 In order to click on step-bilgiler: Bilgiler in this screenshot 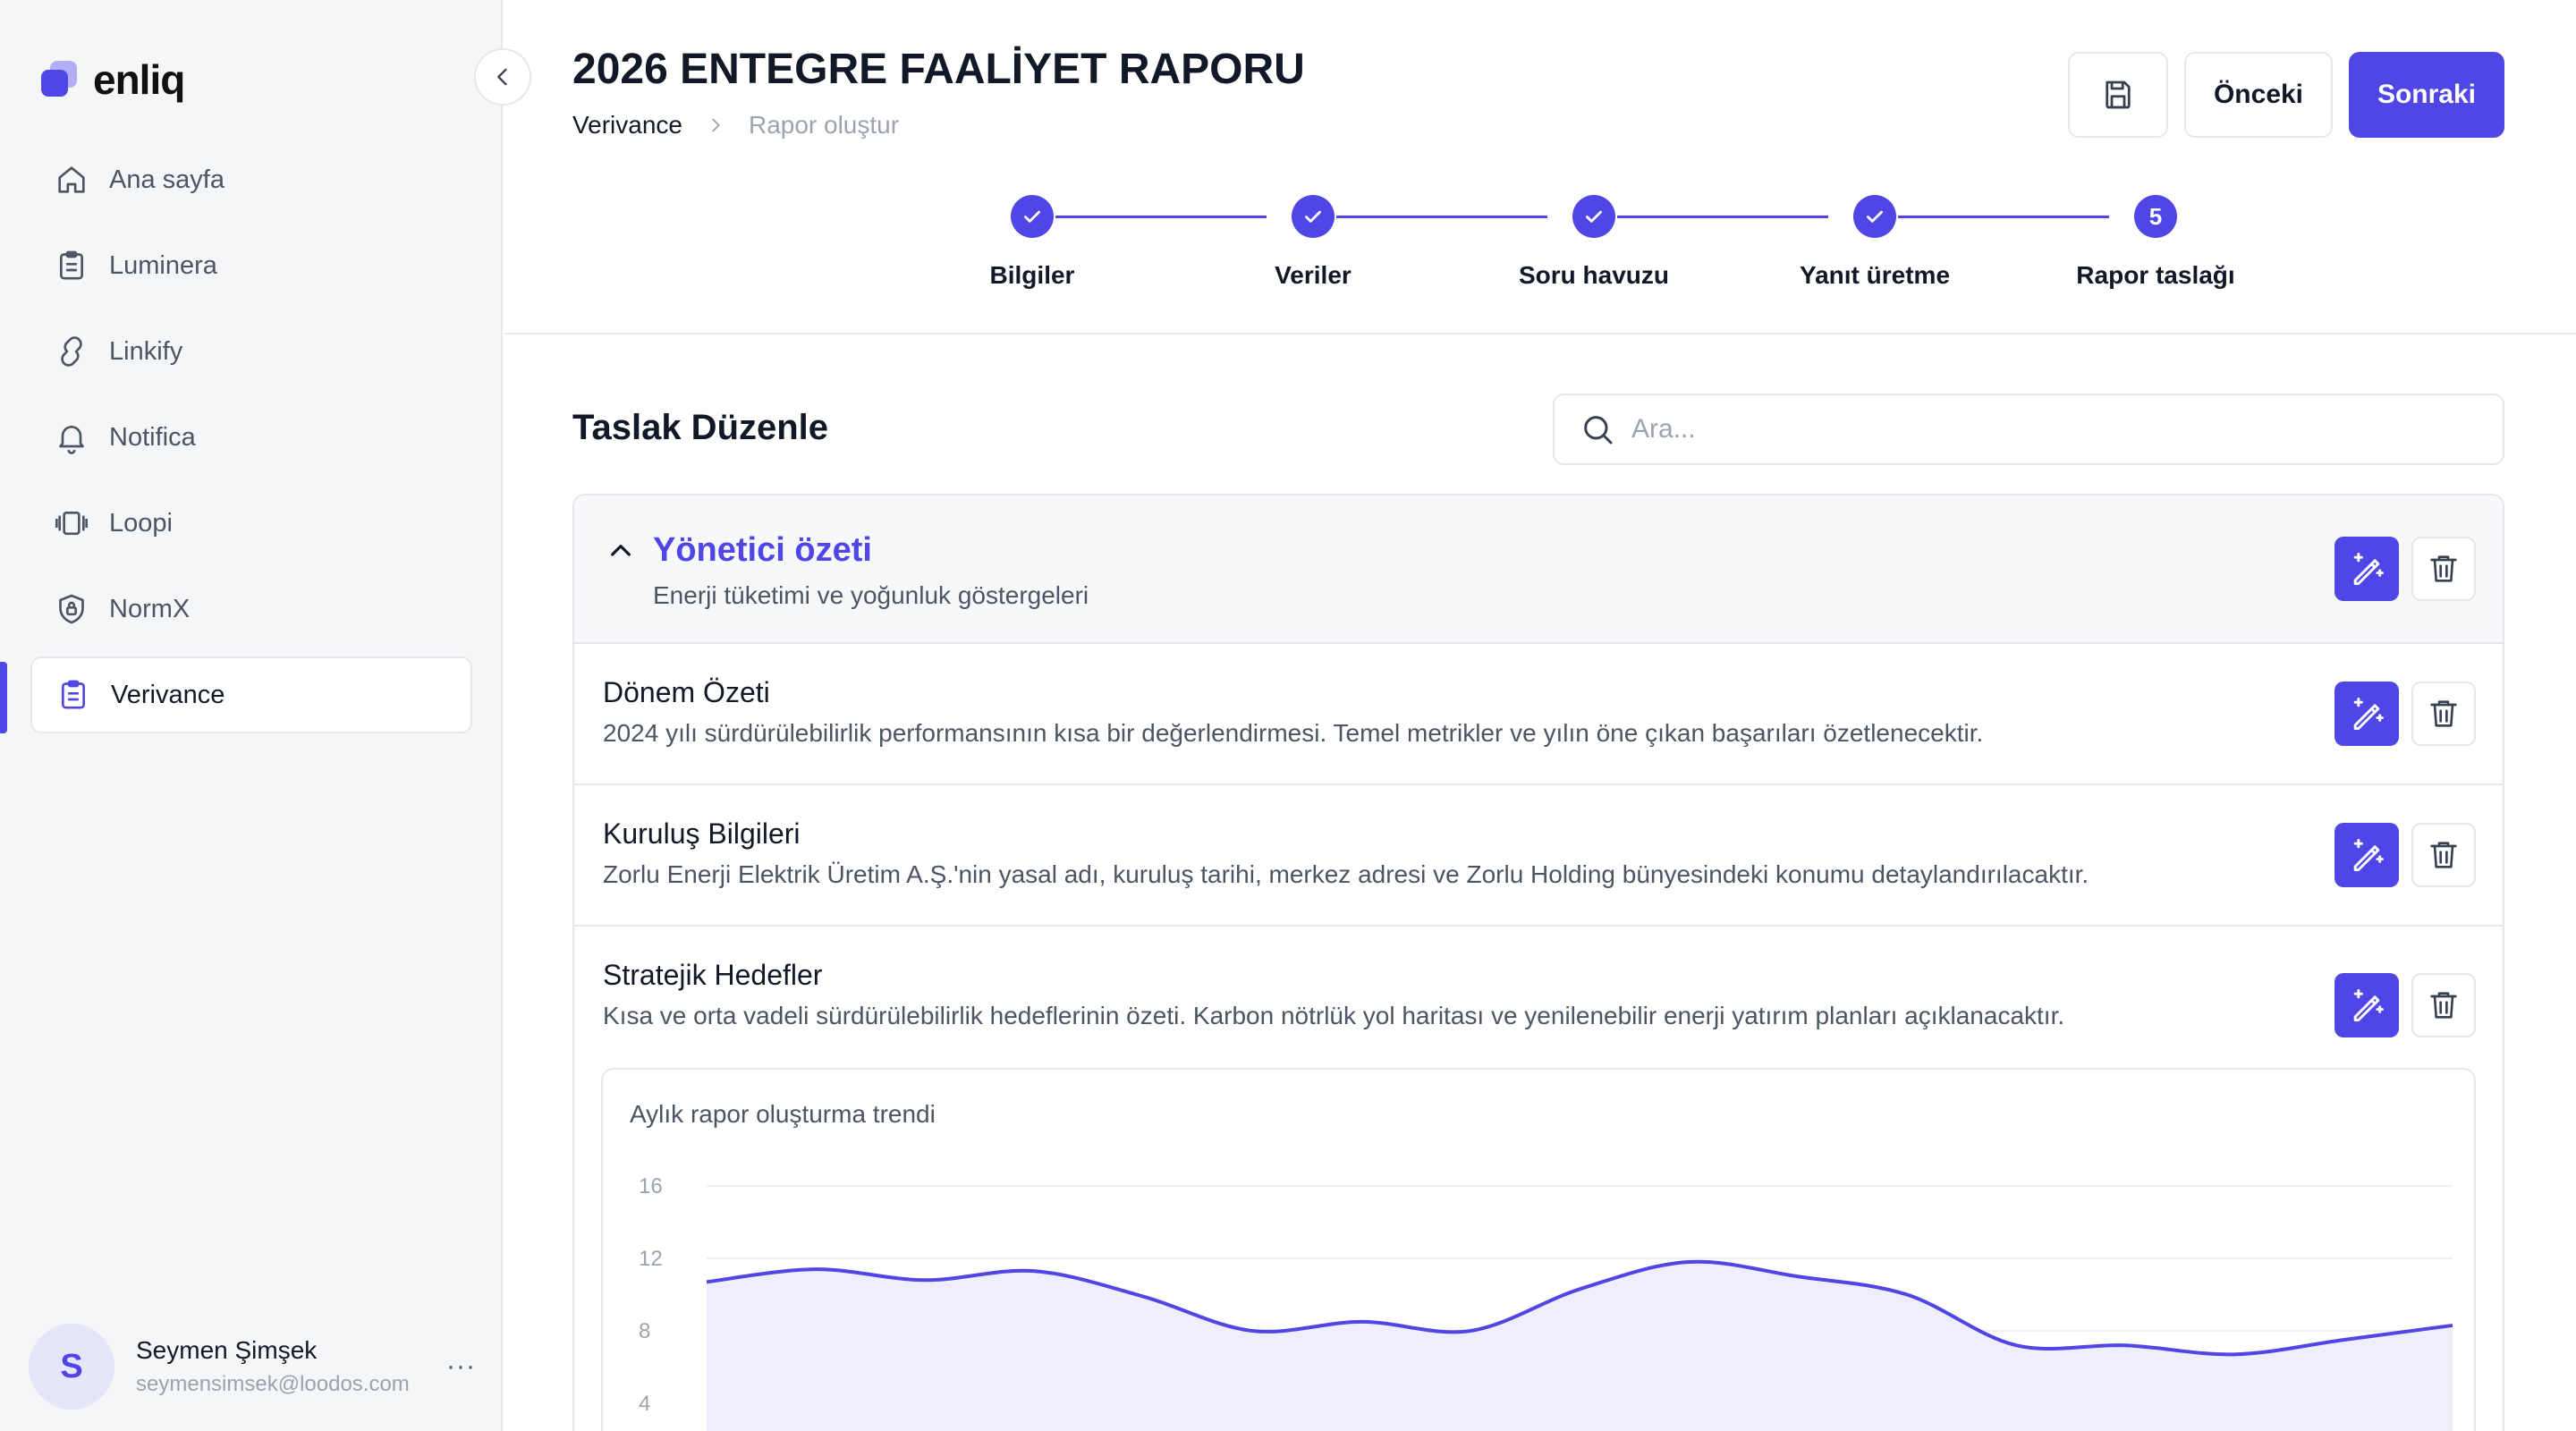, I will do `click(1032, 243)`.